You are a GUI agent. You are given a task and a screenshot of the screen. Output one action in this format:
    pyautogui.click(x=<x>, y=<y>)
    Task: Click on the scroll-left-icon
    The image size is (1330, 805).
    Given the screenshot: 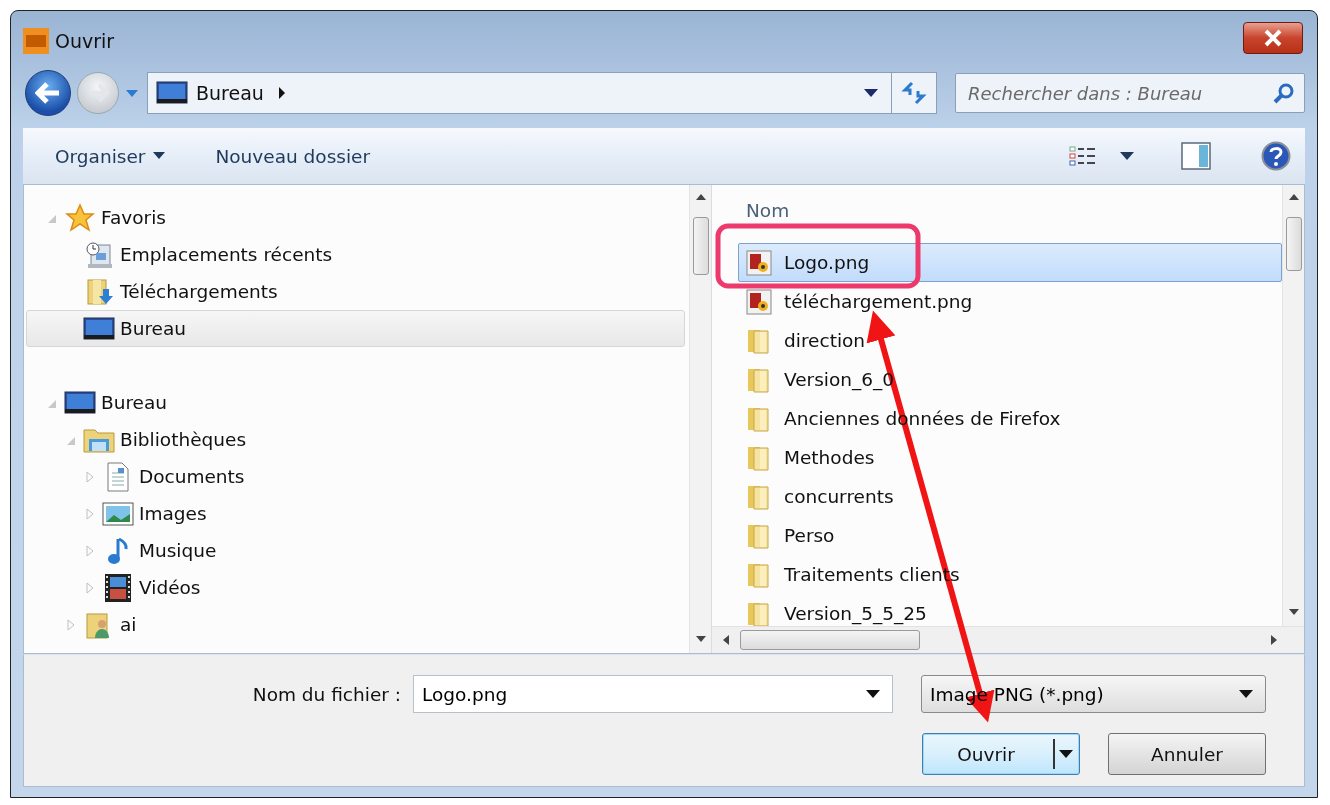 What is the action you would take?
    pyautogui.click(x=726, y=640)
    